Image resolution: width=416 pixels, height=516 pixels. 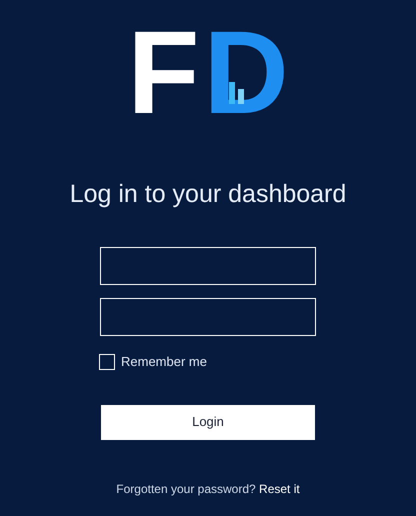 What do you see at coordinates (164, 362) in the screenshot?
I see `remember-label: Remember me` at bounding box center [164, 362].